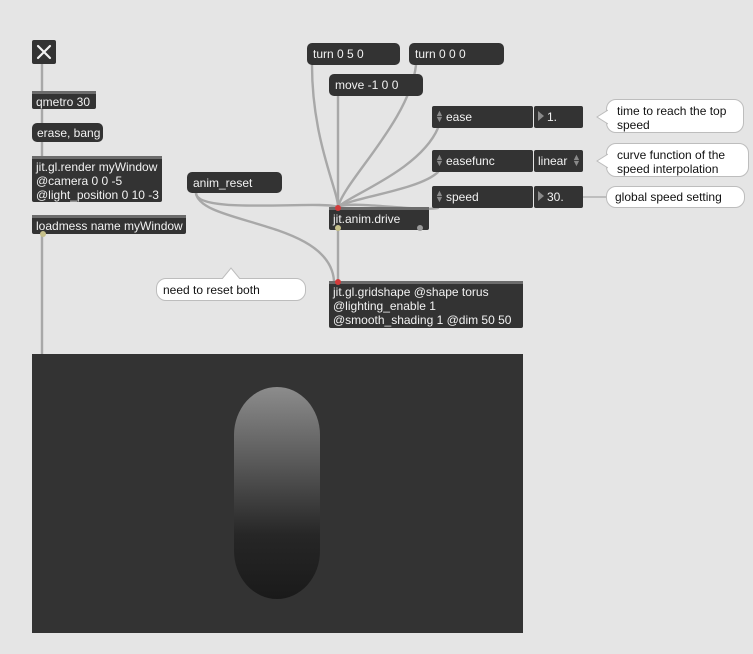 Image resolution: width=753 pixels, height=654 pixels. I want to click on attrui-speed-label: speed, so click(462, 197).